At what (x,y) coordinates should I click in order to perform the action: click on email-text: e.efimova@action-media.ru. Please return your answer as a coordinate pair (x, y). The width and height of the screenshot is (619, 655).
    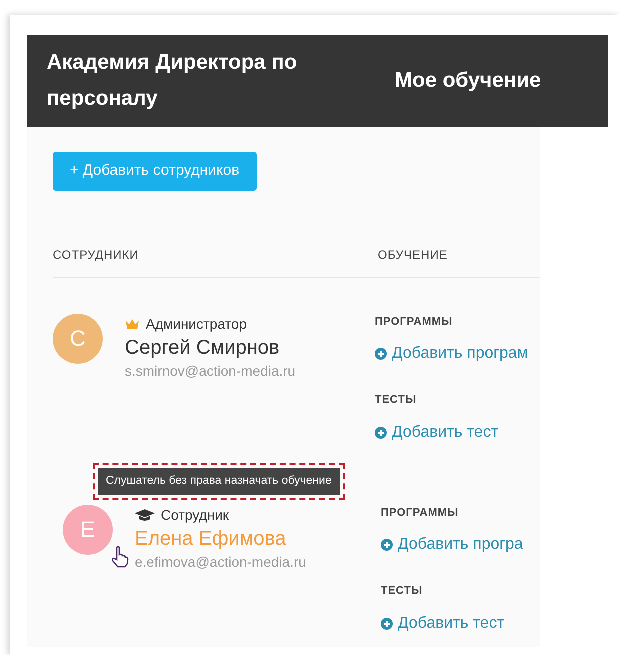
    Looking at the image, I should click on (220, 562).